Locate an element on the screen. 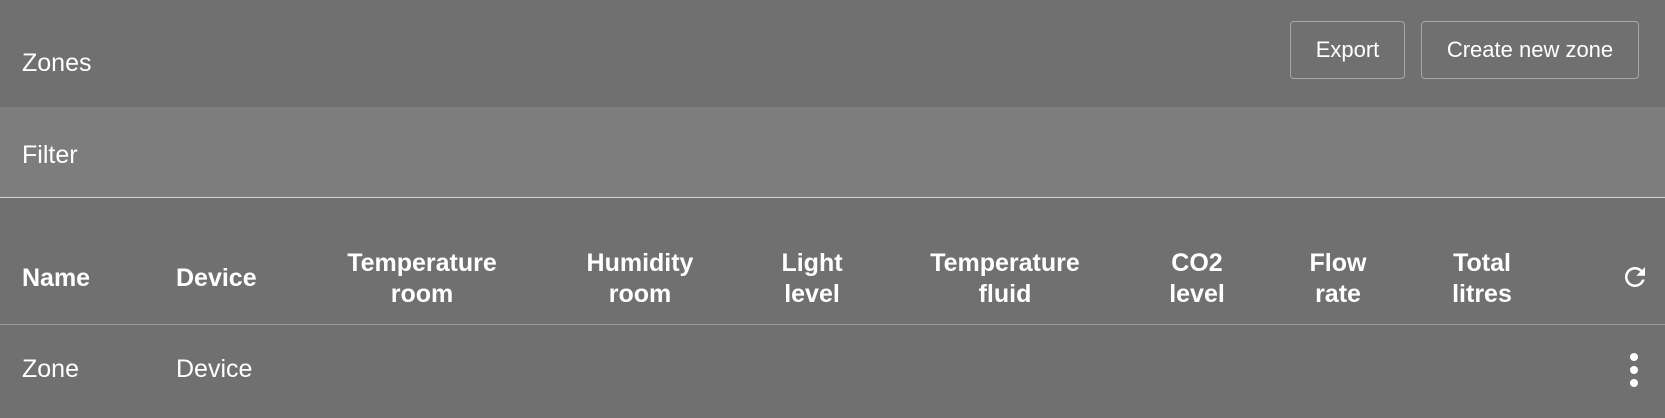 The height and width of the screenshot is (418, 1665). filter-label: Filter is located at coordinates (50, 155).